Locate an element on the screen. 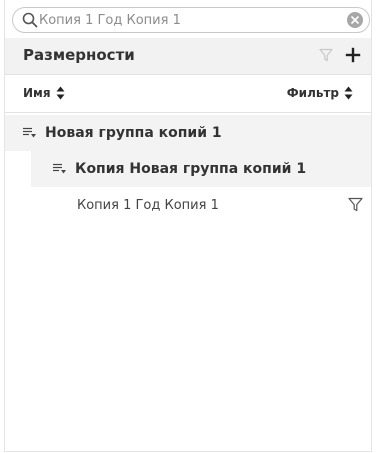 The image size is (376, 453). column-filter-header: Фильтр is located at coordinates (320, 93).